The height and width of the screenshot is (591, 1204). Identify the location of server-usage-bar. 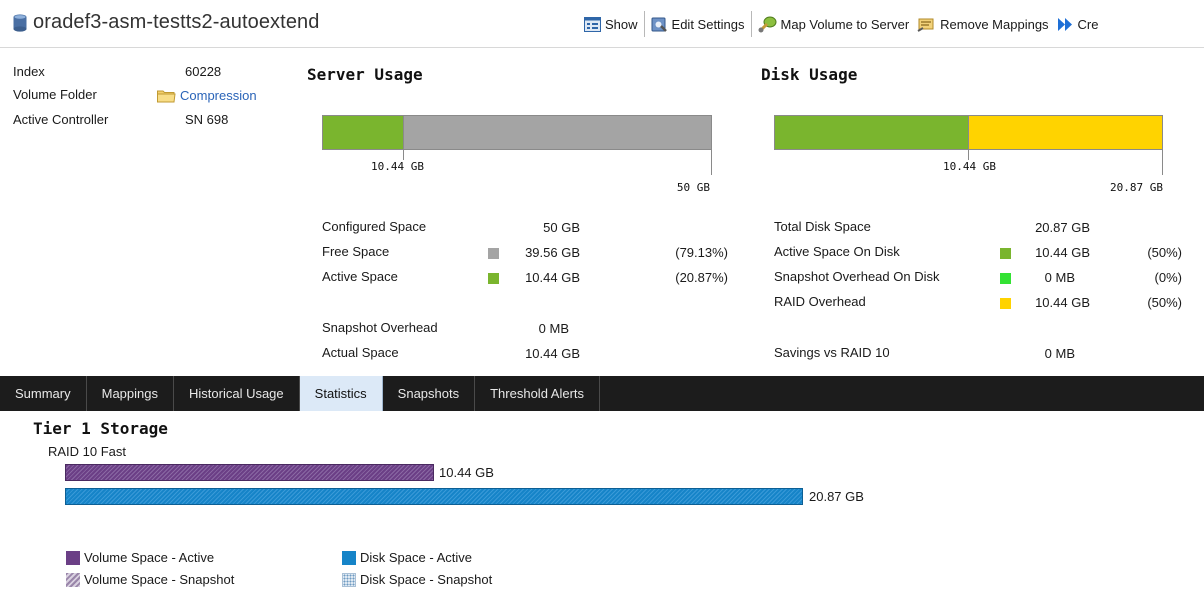
(517, 132).